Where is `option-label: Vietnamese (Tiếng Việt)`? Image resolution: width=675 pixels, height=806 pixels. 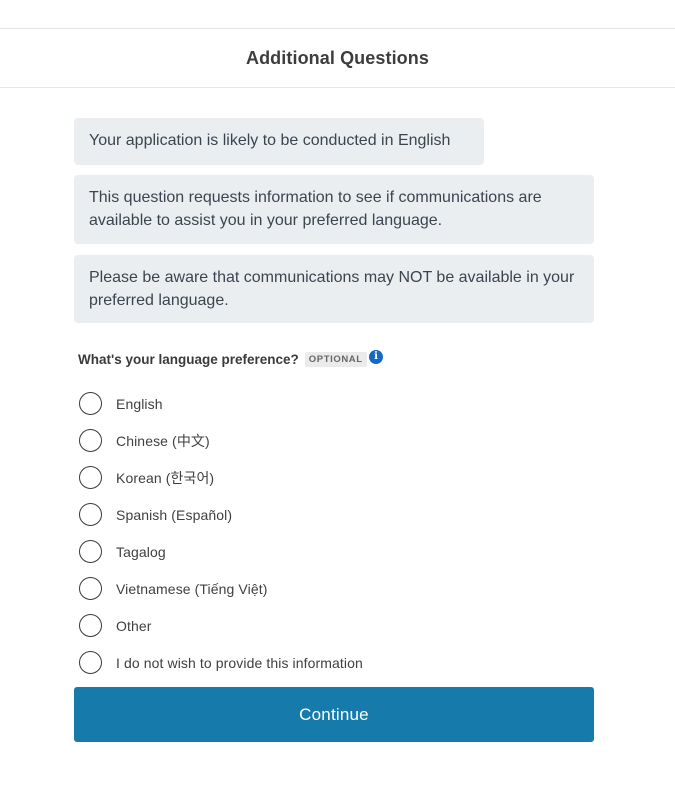
option-label: Vietnamese (Tiếng Việt) is located at coordinates (192, 588).